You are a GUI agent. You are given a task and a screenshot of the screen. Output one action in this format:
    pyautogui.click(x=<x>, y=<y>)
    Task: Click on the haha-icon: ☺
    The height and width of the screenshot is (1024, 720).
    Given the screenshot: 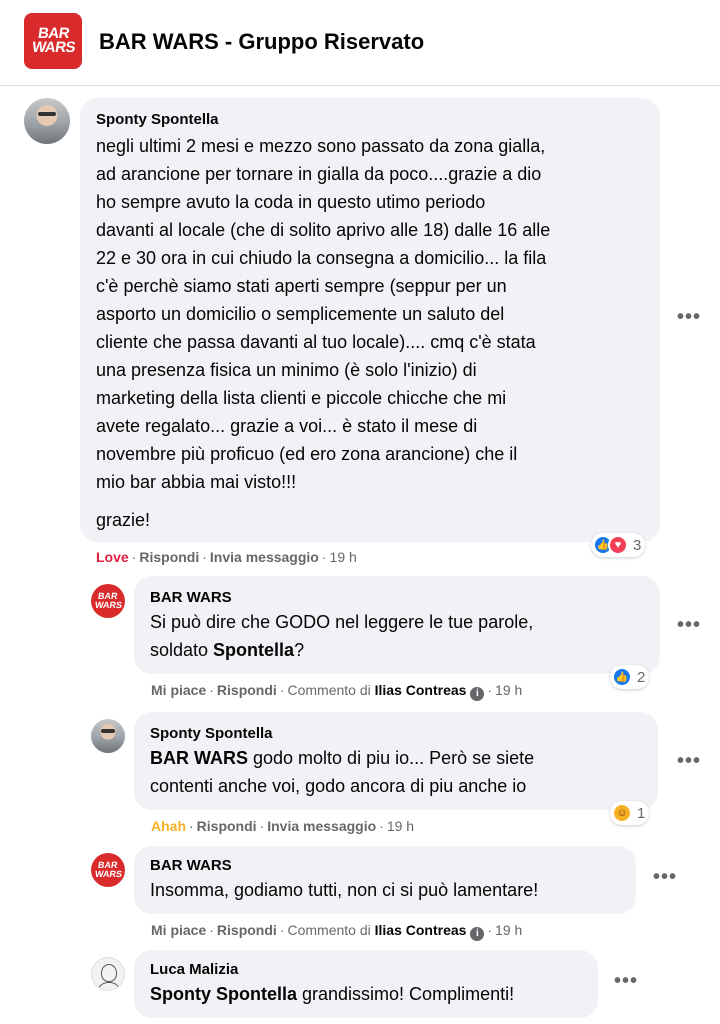 What is the action you would take?
    pyautogui.click(x=622, y=813)
    